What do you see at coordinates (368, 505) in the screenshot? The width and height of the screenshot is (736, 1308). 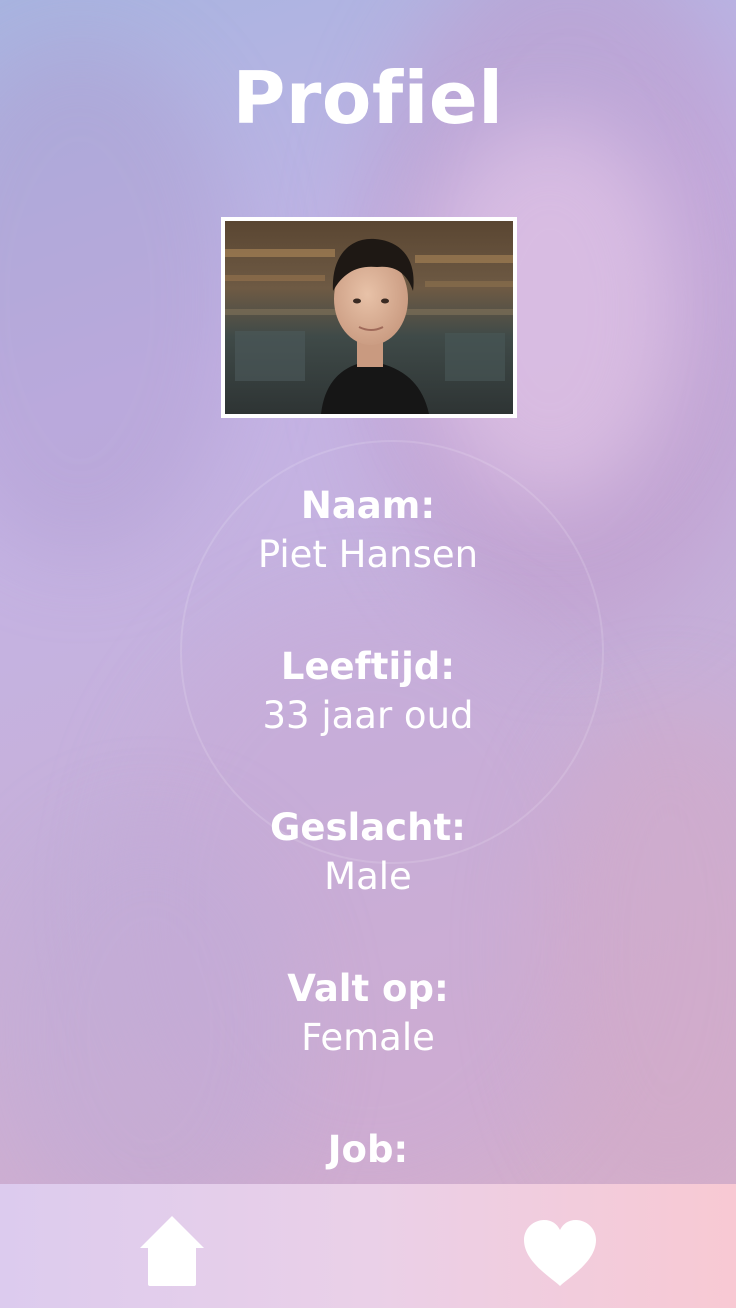 I see `field-label: Naam:` at bounding box center [368, 505].